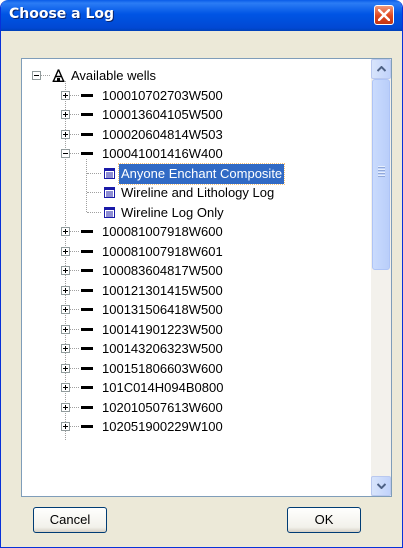 This screenshot has width=403, height=548. Describe the element at coordinates (62, 14) in the screenshot. I see `window-title: Choose a Log` at that location.